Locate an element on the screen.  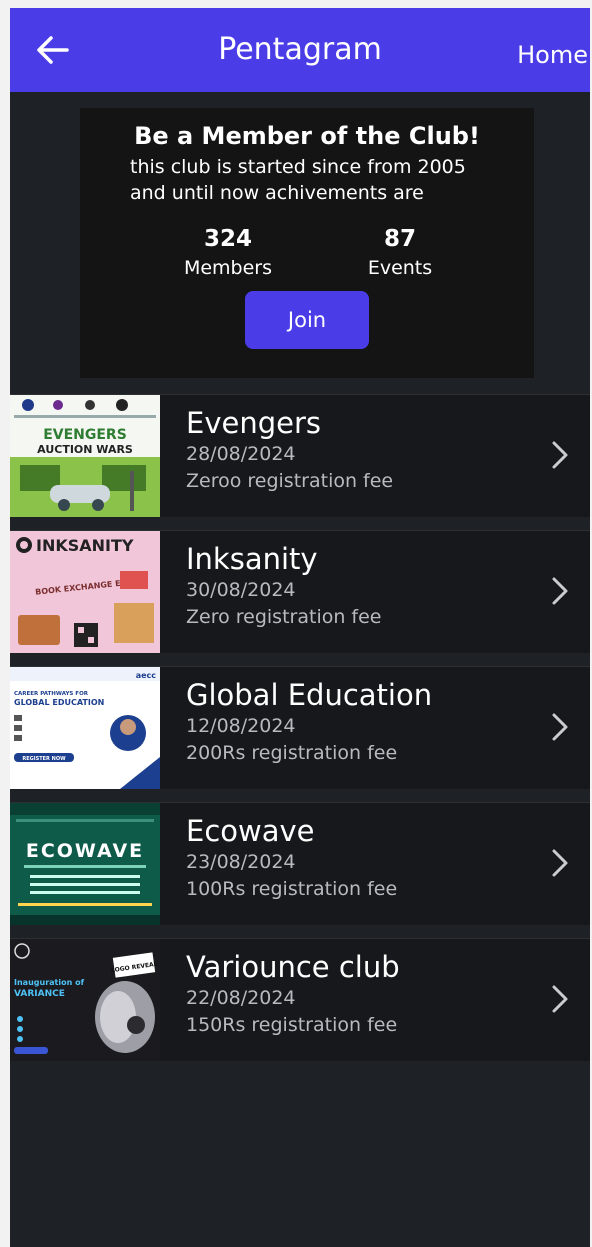
events-label: Events is located at coordinates (400, 268).